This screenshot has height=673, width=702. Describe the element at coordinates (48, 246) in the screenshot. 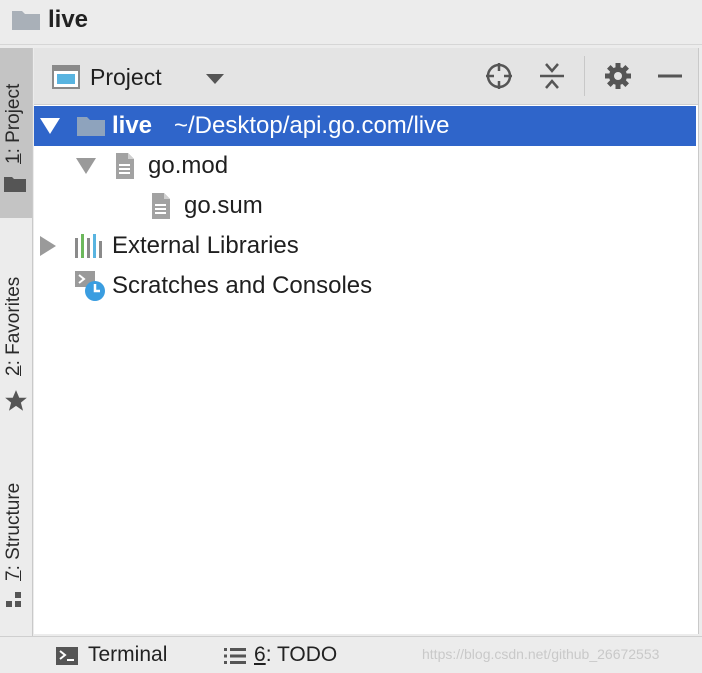

I see `chevron-right-icon` at that location.